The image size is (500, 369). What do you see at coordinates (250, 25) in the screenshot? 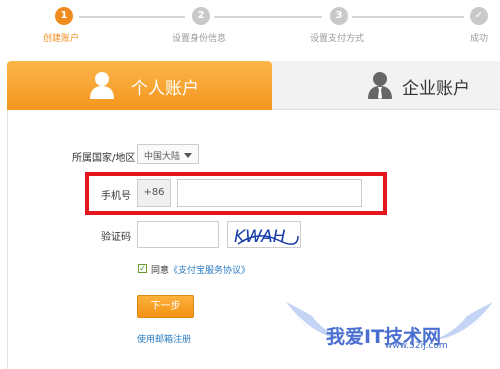
I see `progress-stepper: 1 创建账户 2 设置身份信息 3 设置支付方式 ✓ 成功` at bounding box center [250, 25].